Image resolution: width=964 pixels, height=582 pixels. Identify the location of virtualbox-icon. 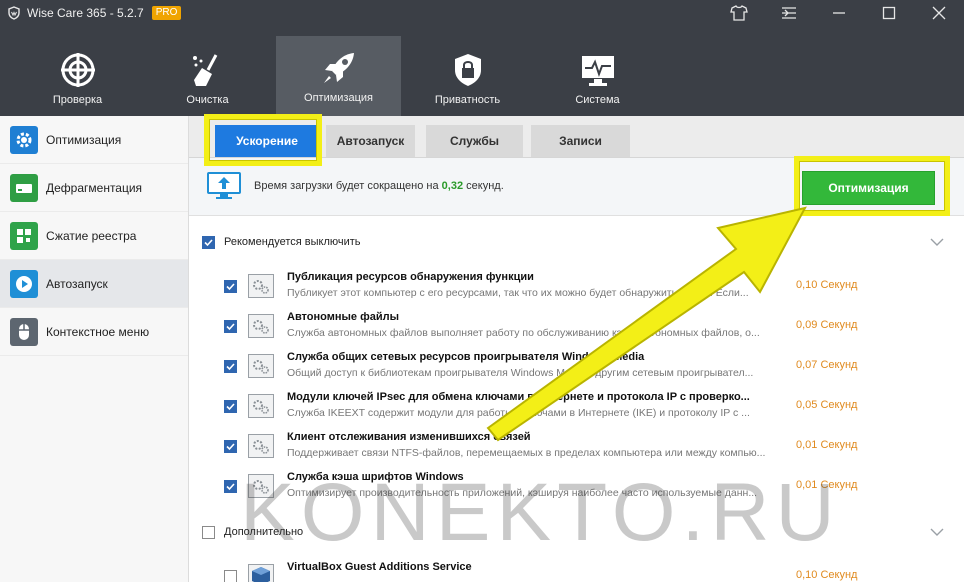
(261, 573).